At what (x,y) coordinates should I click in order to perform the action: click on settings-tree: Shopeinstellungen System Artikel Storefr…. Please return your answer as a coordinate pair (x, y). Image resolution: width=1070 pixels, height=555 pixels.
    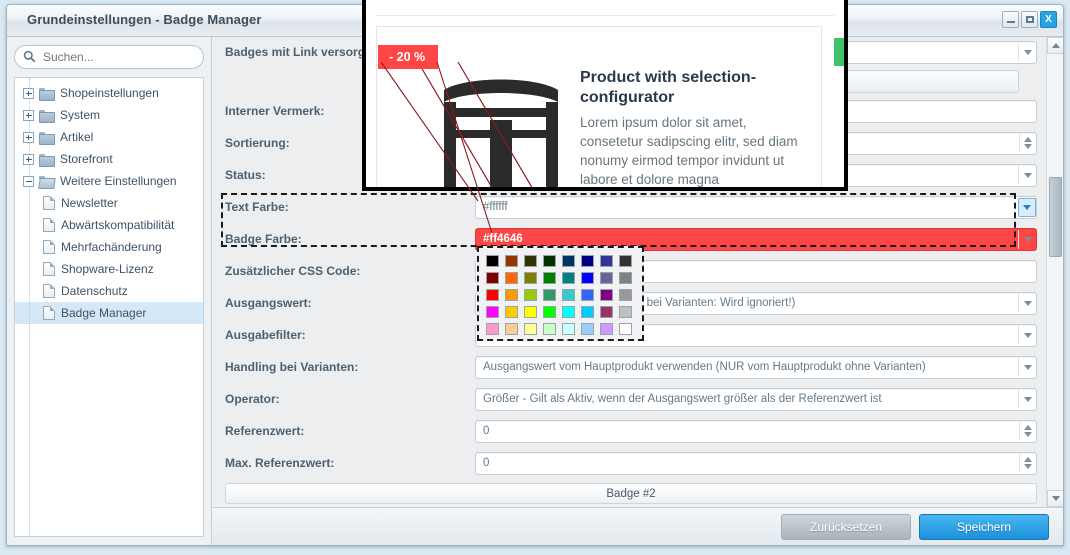
    Looking at the image, I should click on (109, 307).